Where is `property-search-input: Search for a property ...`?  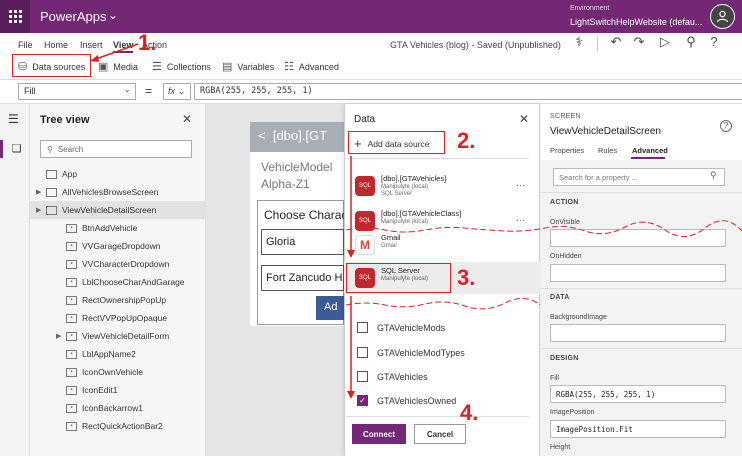
property-search-input: Search for a property ... is located at coordinates (639, 177).